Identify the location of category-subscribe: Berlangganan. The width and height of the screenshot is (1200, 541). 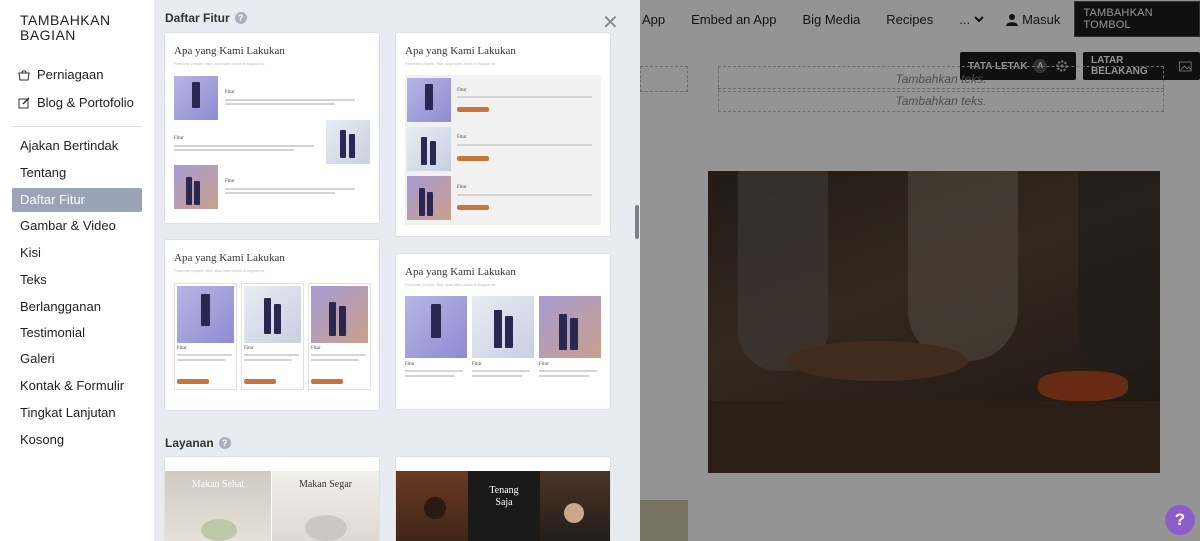
(77, 307).